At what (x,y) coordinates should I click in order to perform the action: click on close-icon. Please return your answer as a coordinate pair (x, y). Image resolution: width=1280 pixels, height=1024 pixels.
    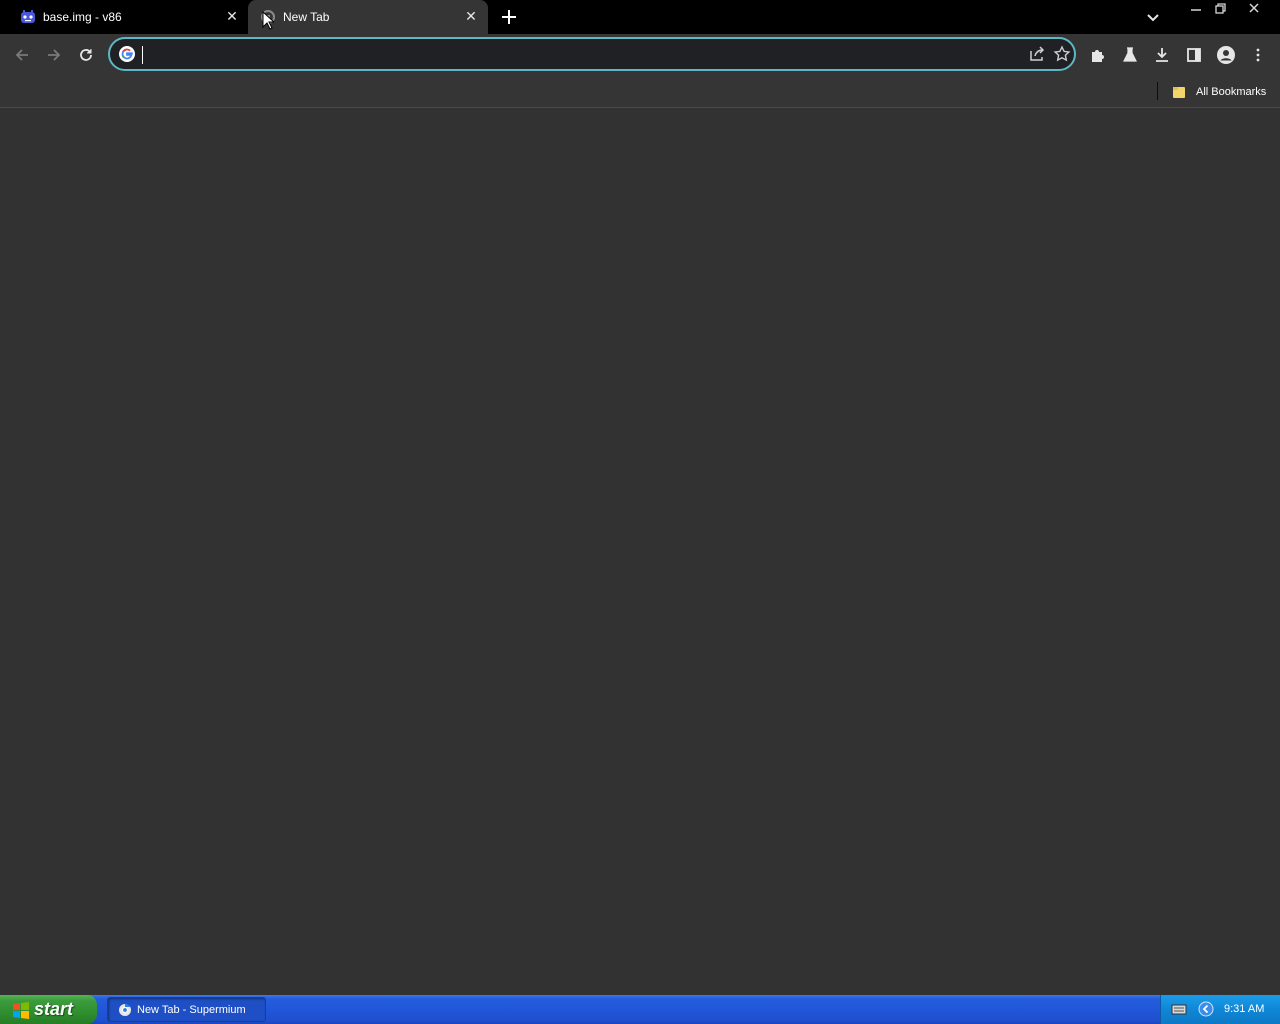
    Looking at the image, I should click on (1254, 8).